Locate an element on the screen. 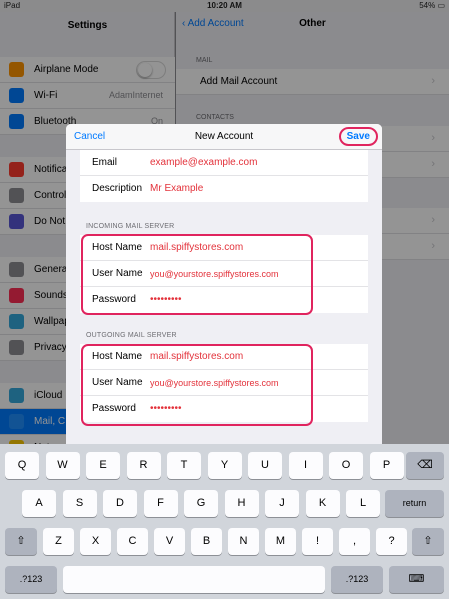 Image resolution: width=449 pixels, height=599 pixels. shift-key-left: ⇧ is located at coordinates (21, 541).